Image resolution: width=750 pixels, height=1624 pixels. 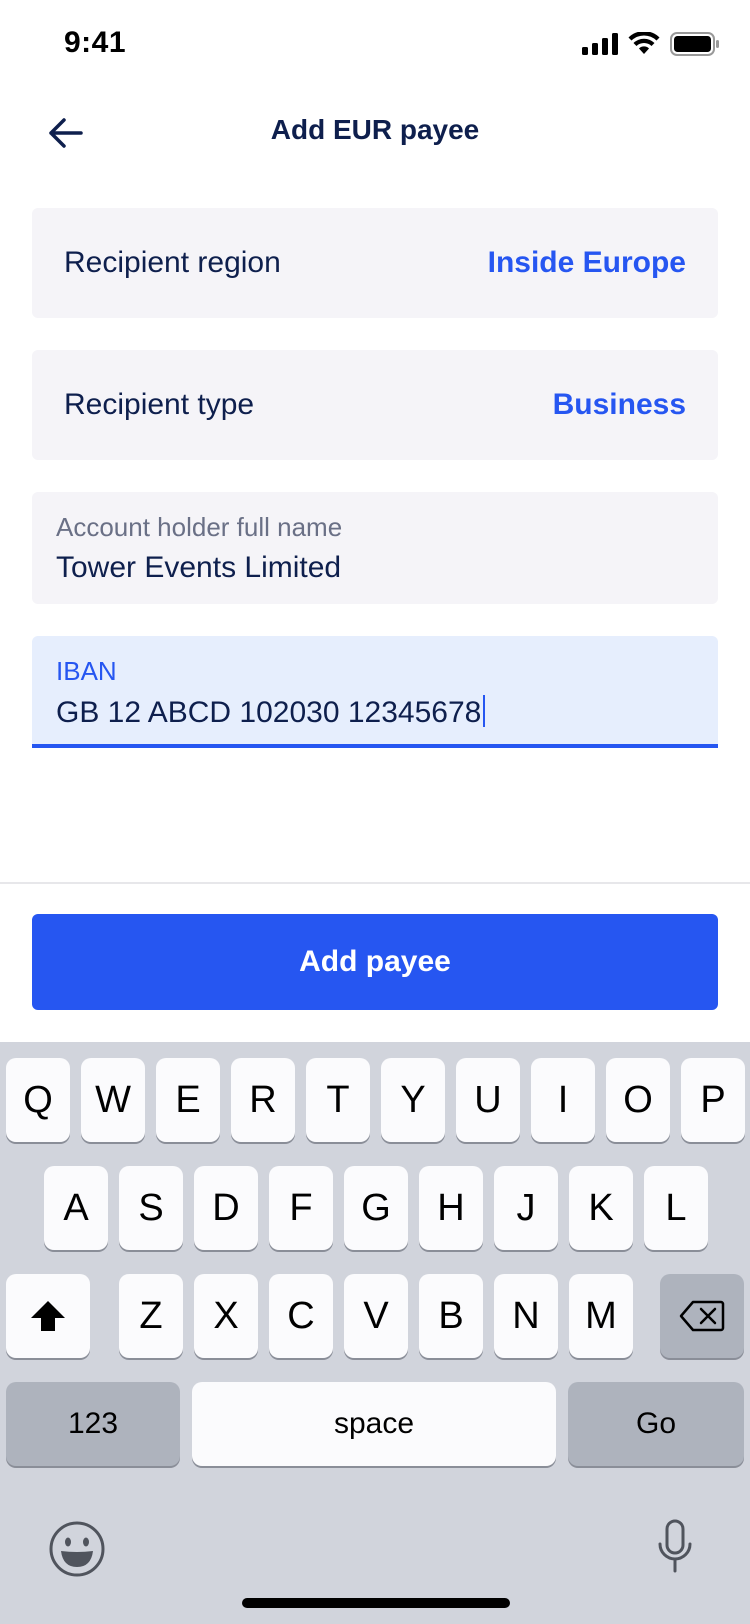 I want to click on battery-icon, so click(x=694, y=44).